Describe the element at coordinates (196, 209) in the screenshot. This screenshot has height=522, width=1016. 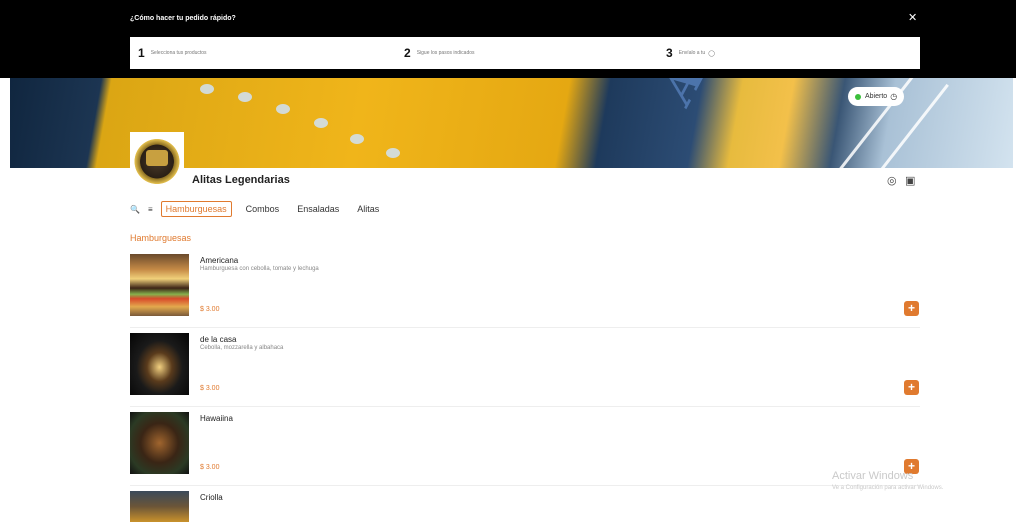
I see `tab-hamburguesas: Hamburguesas` at that location.